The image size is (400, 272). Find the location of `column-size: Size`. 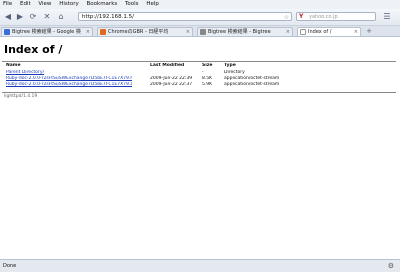

column-size: Size is located at coordinates (207, 65).